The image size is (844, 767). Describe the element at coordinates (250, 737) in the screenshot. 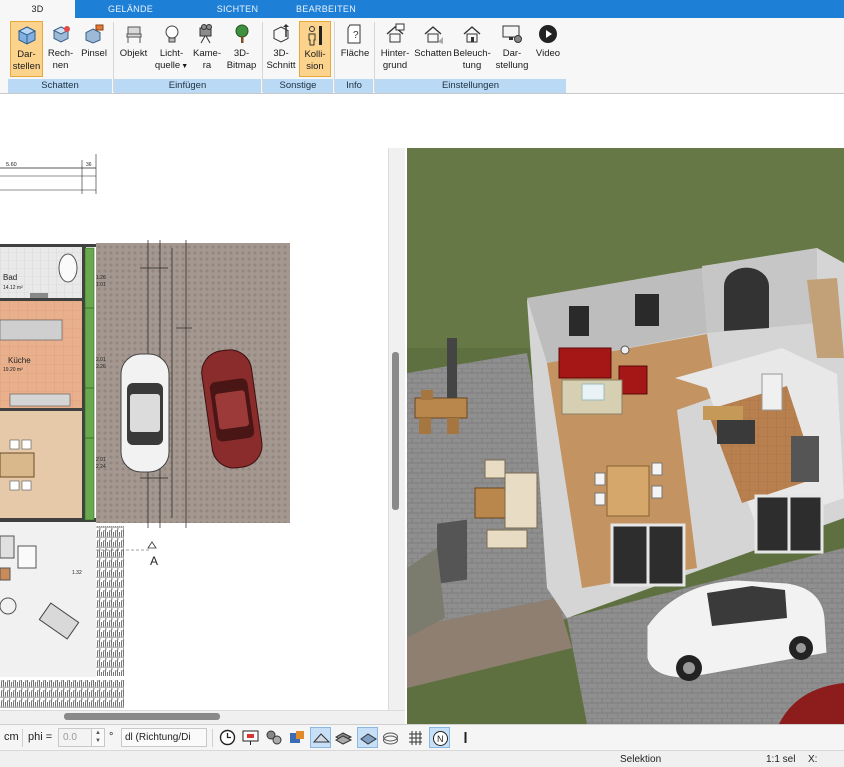

I see `presentation-button` at that location.